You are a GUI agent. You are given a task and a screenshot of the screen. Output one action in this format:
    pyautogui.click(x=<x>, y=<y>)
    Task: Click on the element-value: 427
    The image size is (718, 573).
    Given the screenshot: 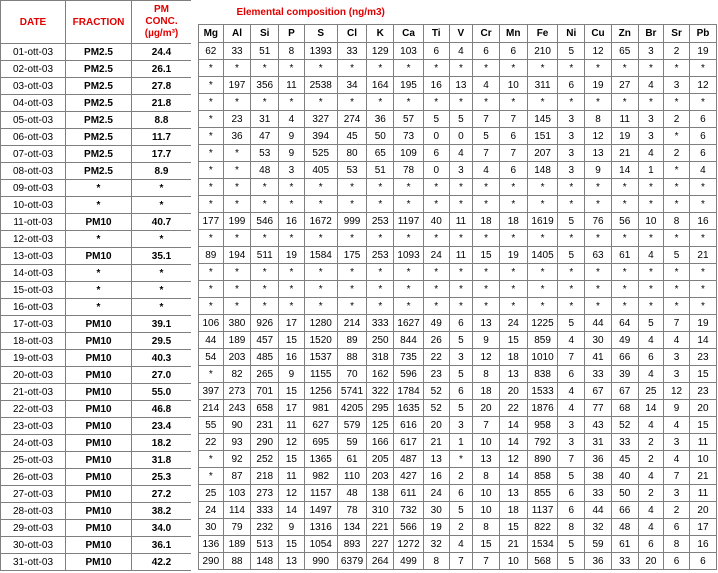 What is the action you would take?
    pyautogui.click(x=408, y=476)
    